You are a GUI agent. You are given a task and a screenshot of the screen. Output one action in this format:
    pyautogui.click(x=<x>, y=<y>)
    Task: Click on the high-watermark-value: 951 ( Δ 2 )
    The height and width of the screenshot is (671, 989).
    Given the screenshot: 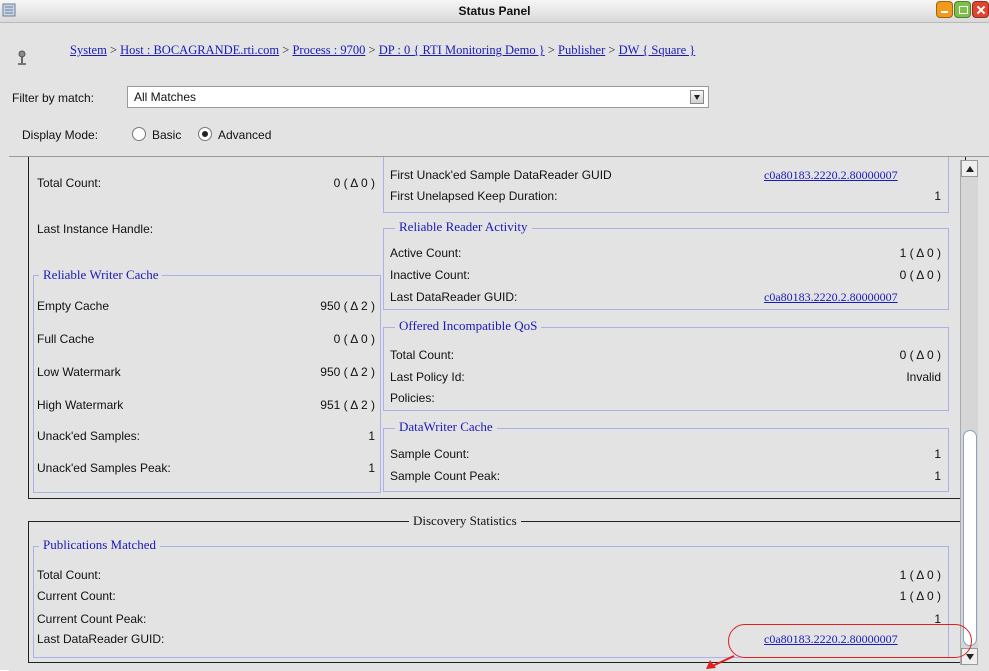 What is the action you would take?
    pyautogui.click(x=347, y=405)
    